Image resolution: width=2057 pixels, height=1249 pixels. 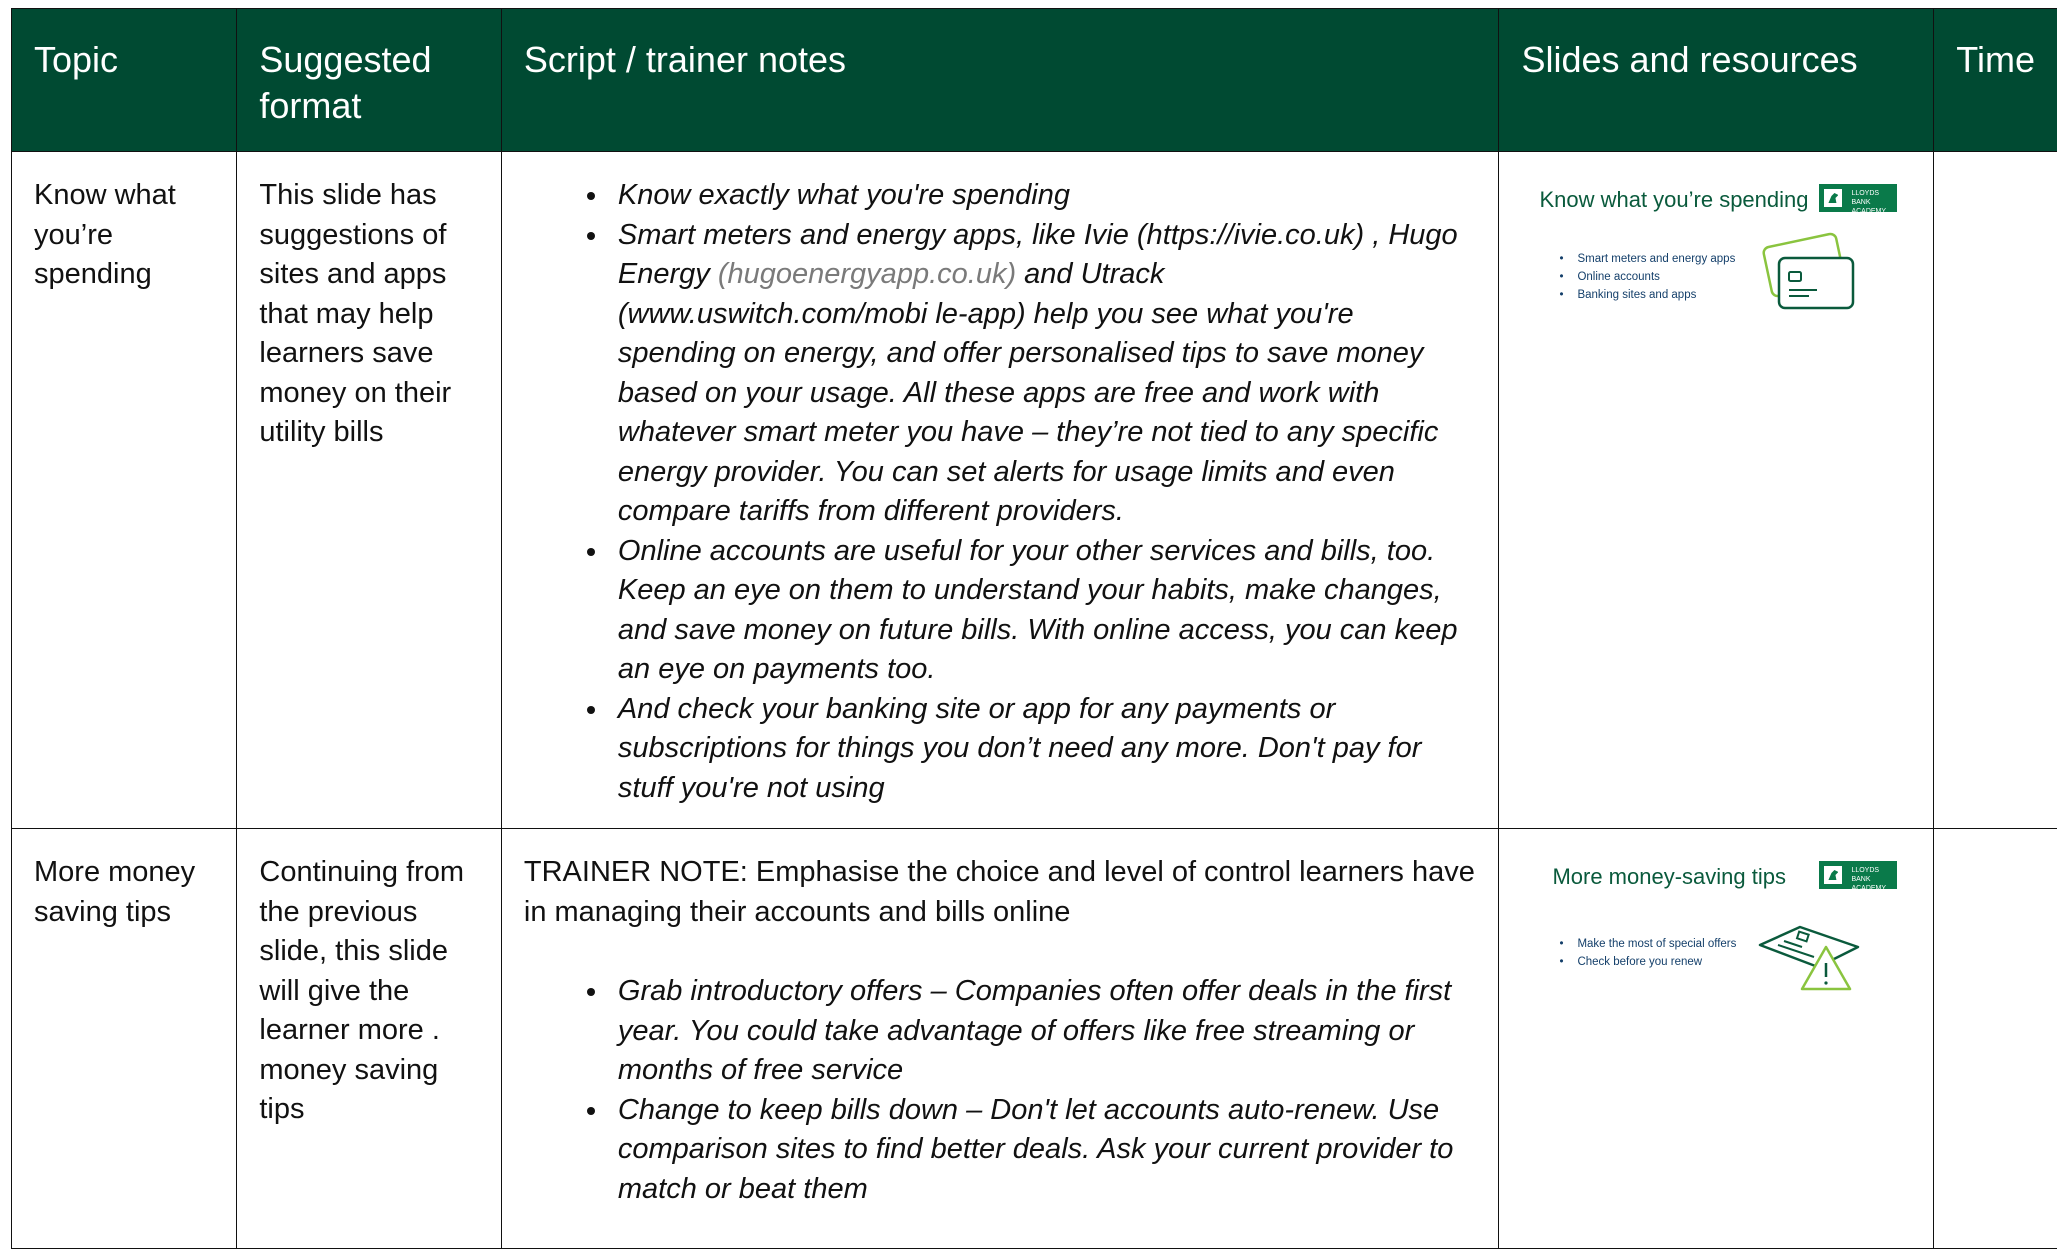 I want to click on header-format: Suggested format, so click(x=369, y=80).